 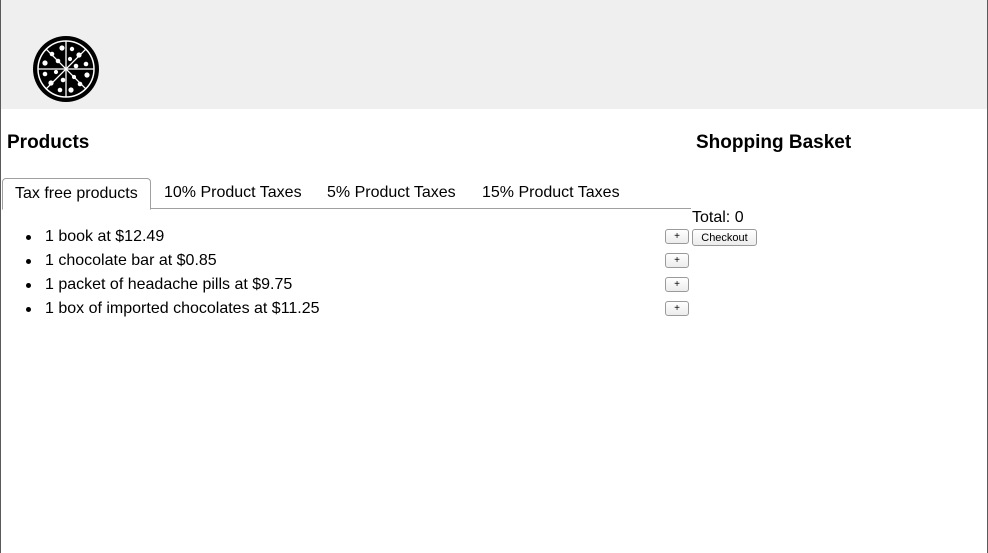 I want to click on checkout-button: Checkout, so click(x=724, y=237).